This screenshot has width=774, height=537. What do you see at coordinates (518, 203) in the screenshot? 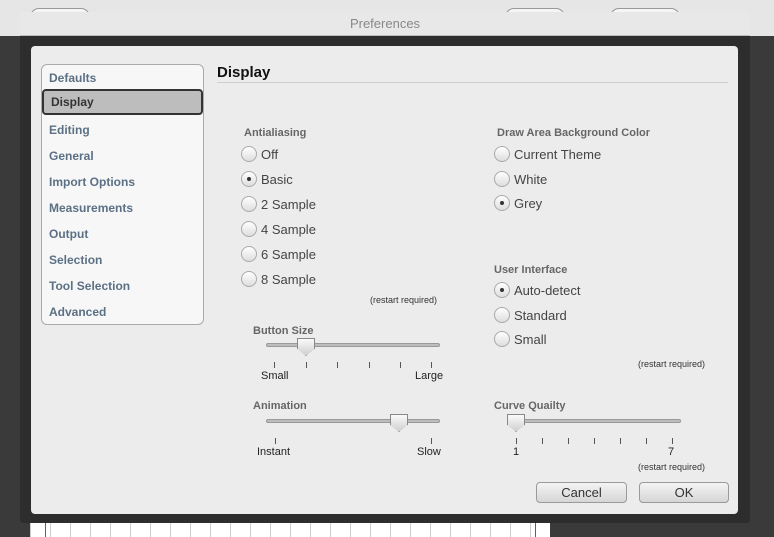
I see `background-option-grey: Grey` at bounding box center [518, 203].